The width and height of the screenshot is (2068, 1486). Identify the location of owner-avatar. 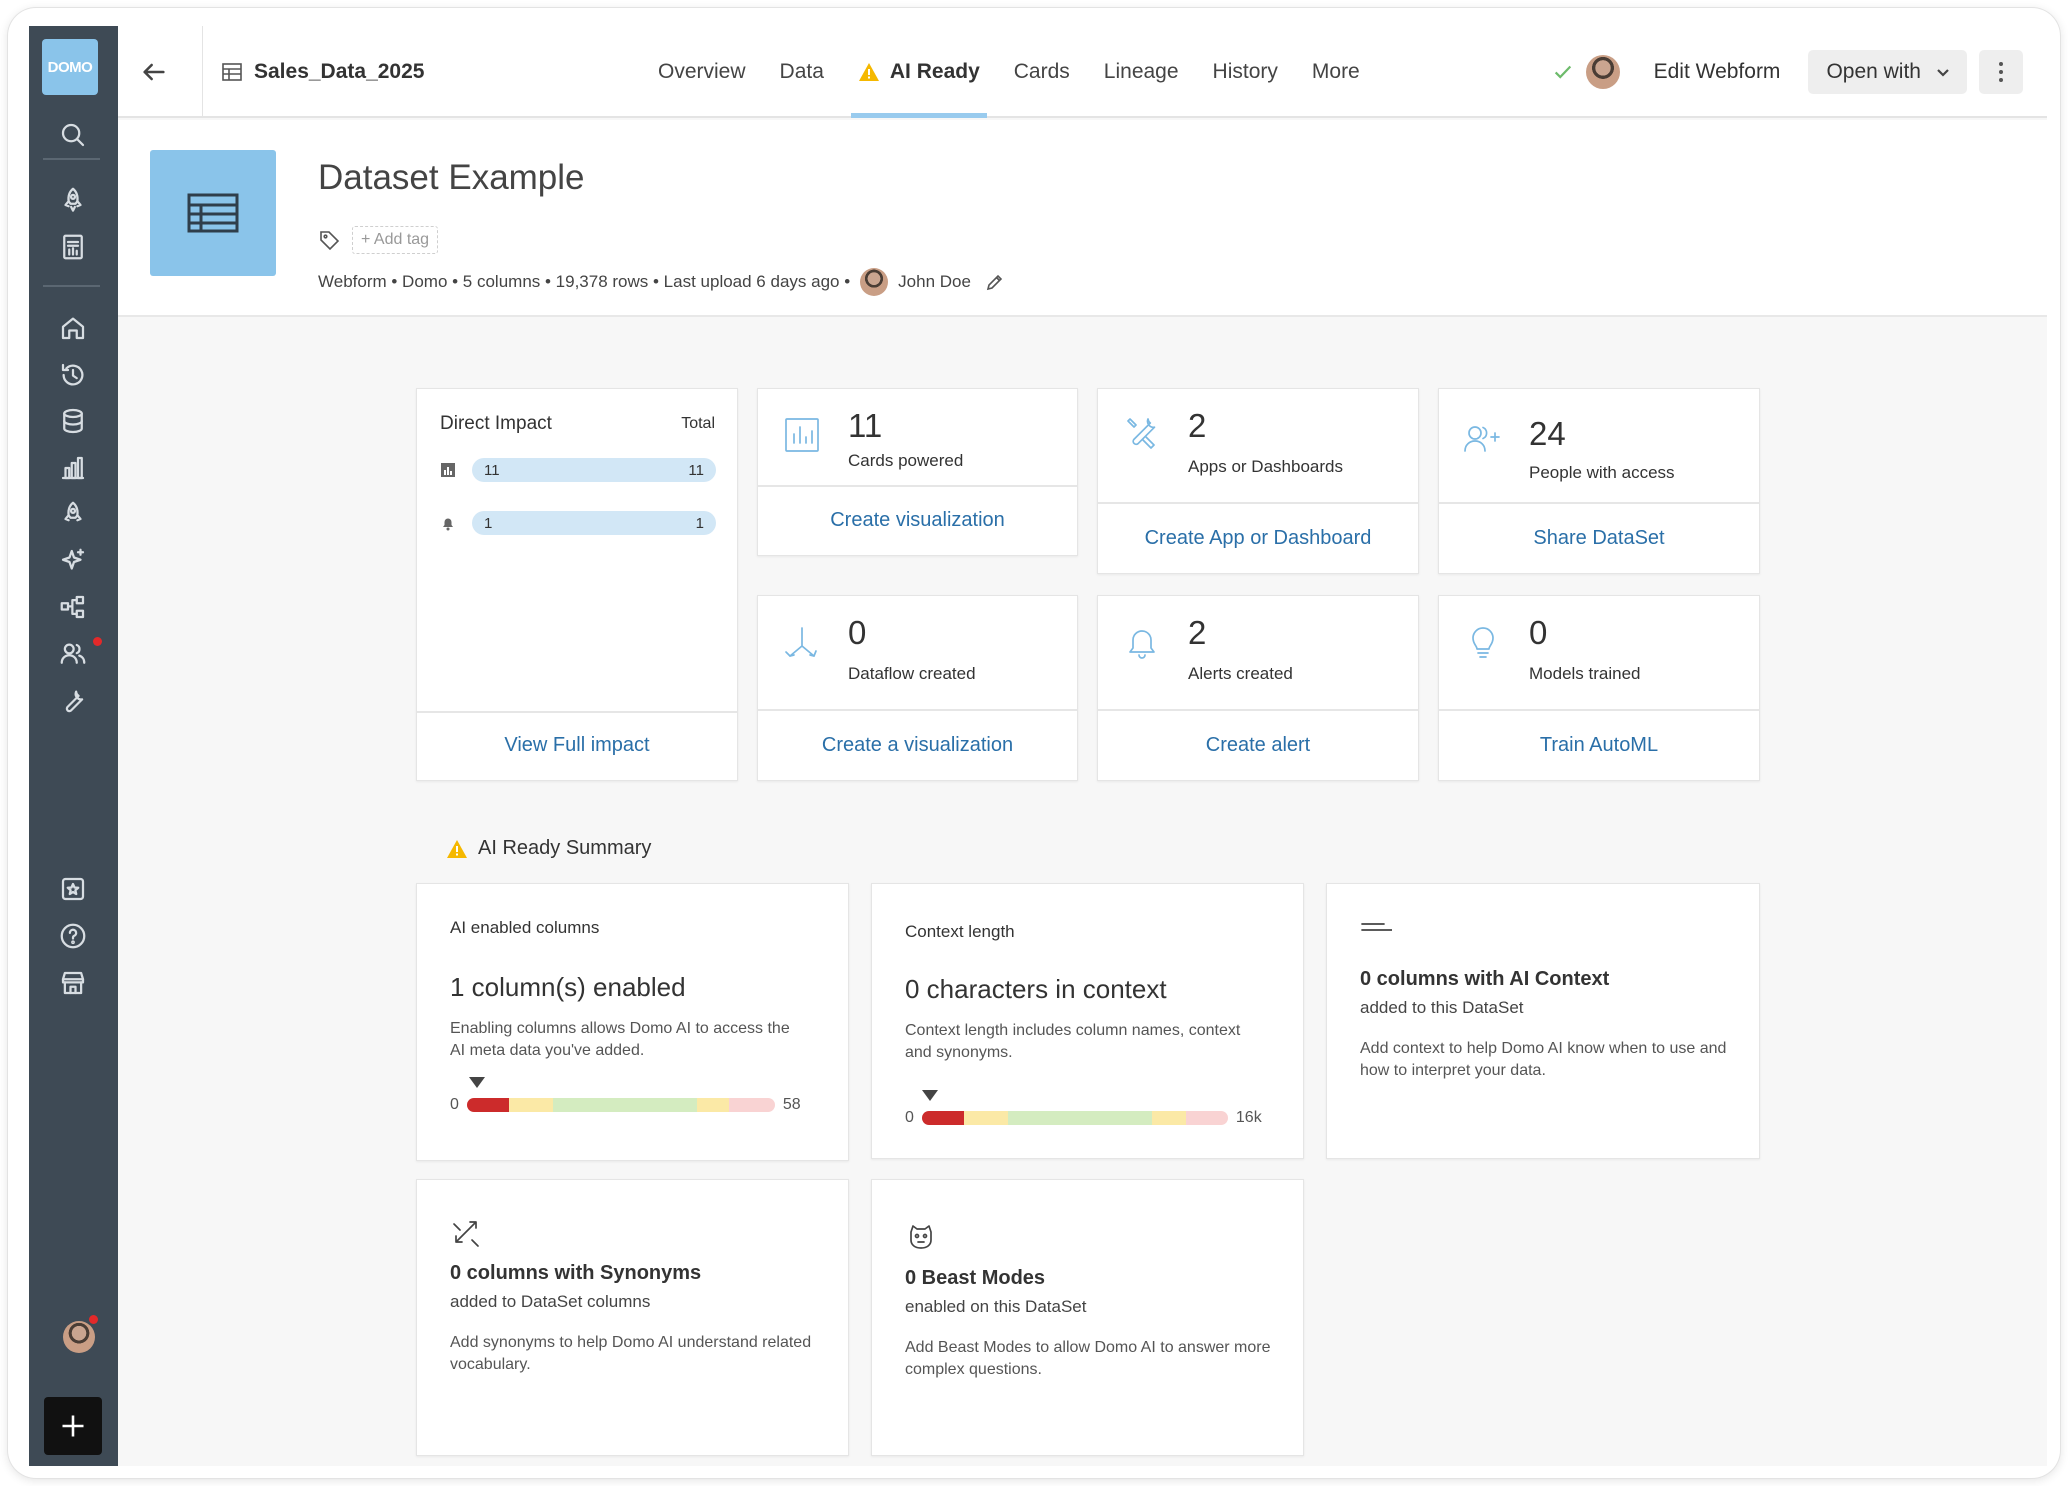
(1602, 72).